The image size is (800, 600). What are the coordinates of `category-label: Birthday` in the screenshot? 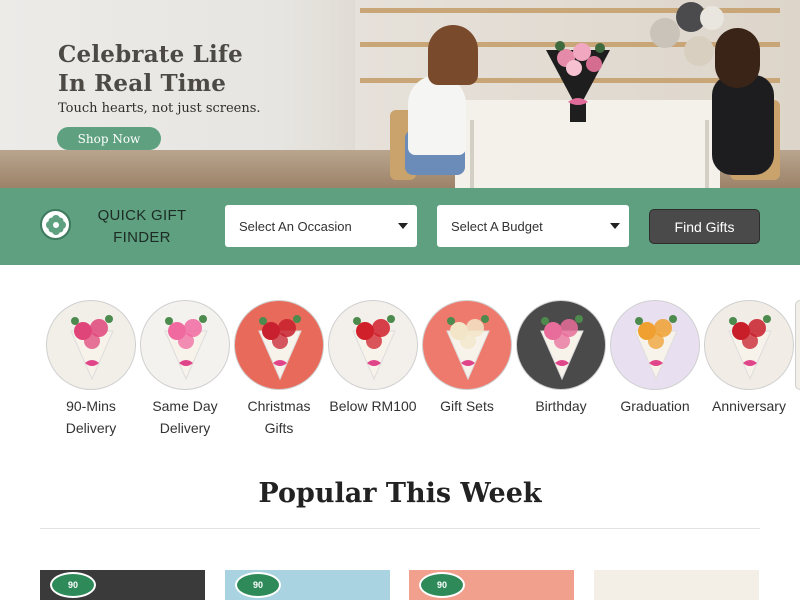 It's located at (561, 406).